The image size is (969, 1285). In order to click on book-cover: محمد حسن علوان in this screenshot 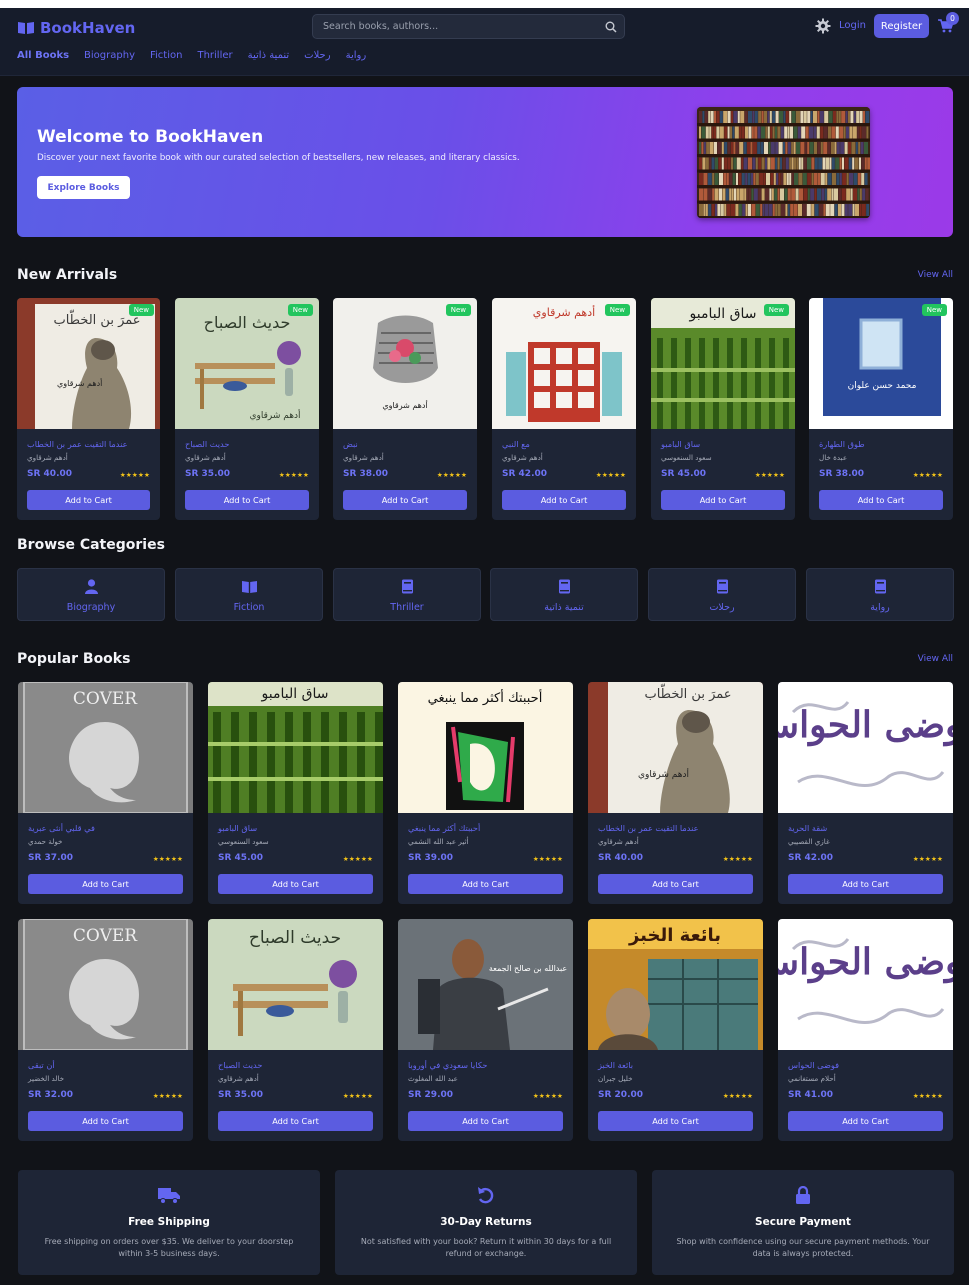, I will do `click(881, 363)`.